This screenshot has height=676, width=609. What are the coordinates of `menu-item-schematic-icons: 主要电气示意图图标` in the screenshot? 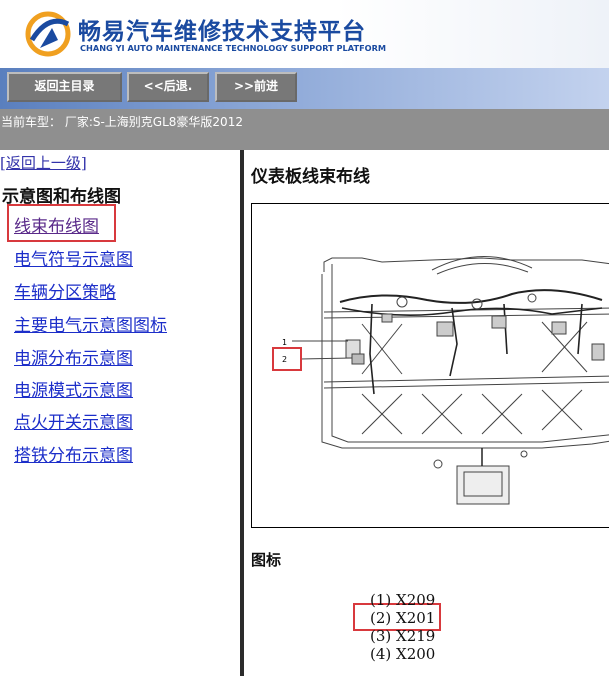 It's located at (90, 323).